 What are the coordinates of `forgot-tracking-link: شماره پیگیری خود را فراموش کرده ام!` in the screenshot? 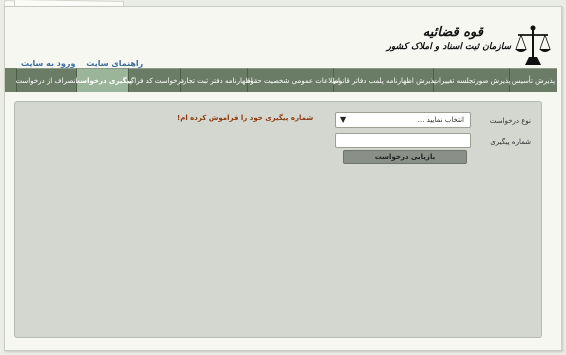 It's located at (245, 118).